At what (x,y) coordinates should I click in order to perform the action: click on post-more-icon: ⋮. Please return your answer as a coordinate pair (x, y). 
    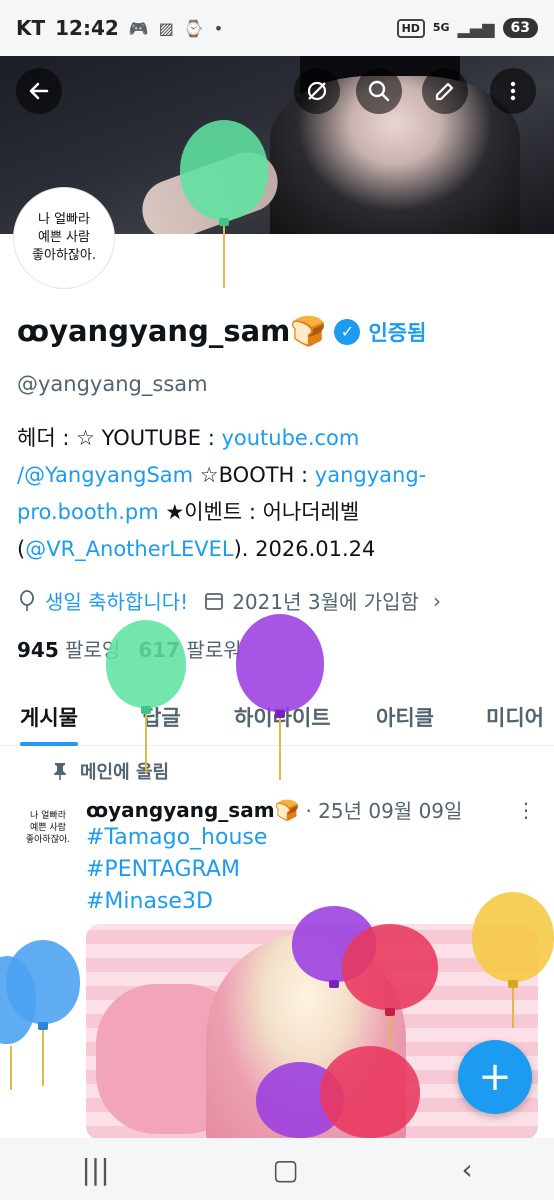
    Looking at the image, I should click on (526, 810).